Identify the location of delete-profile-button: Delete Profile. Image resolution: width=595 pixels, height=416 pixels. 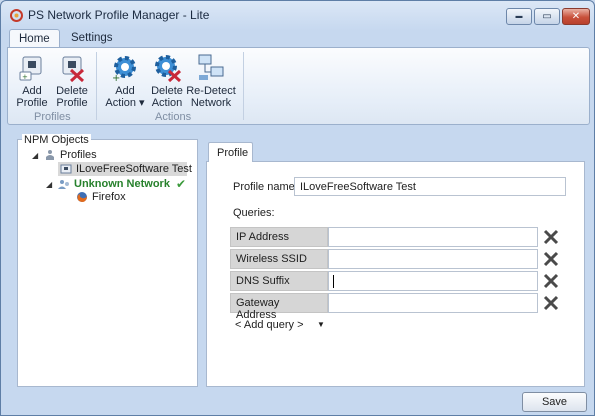
(72, 80).